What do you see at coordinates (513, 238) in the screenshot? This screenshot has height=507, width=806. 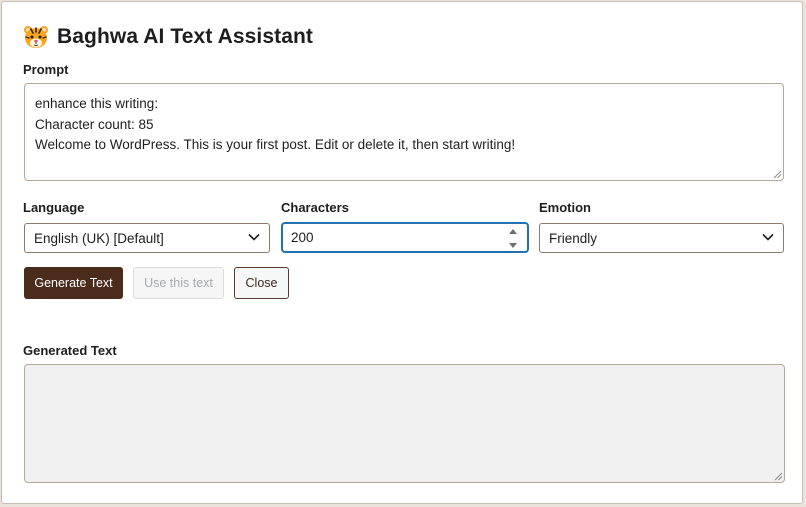 I see `number-spinner-icon` at bounding box center [513, 238].